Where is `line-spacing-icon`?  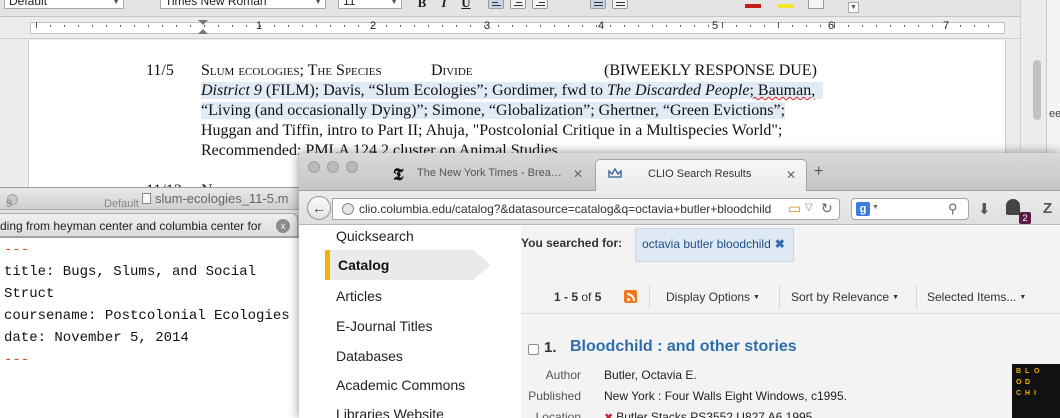 line-spacing-icon is located at coordinates (620, 4).